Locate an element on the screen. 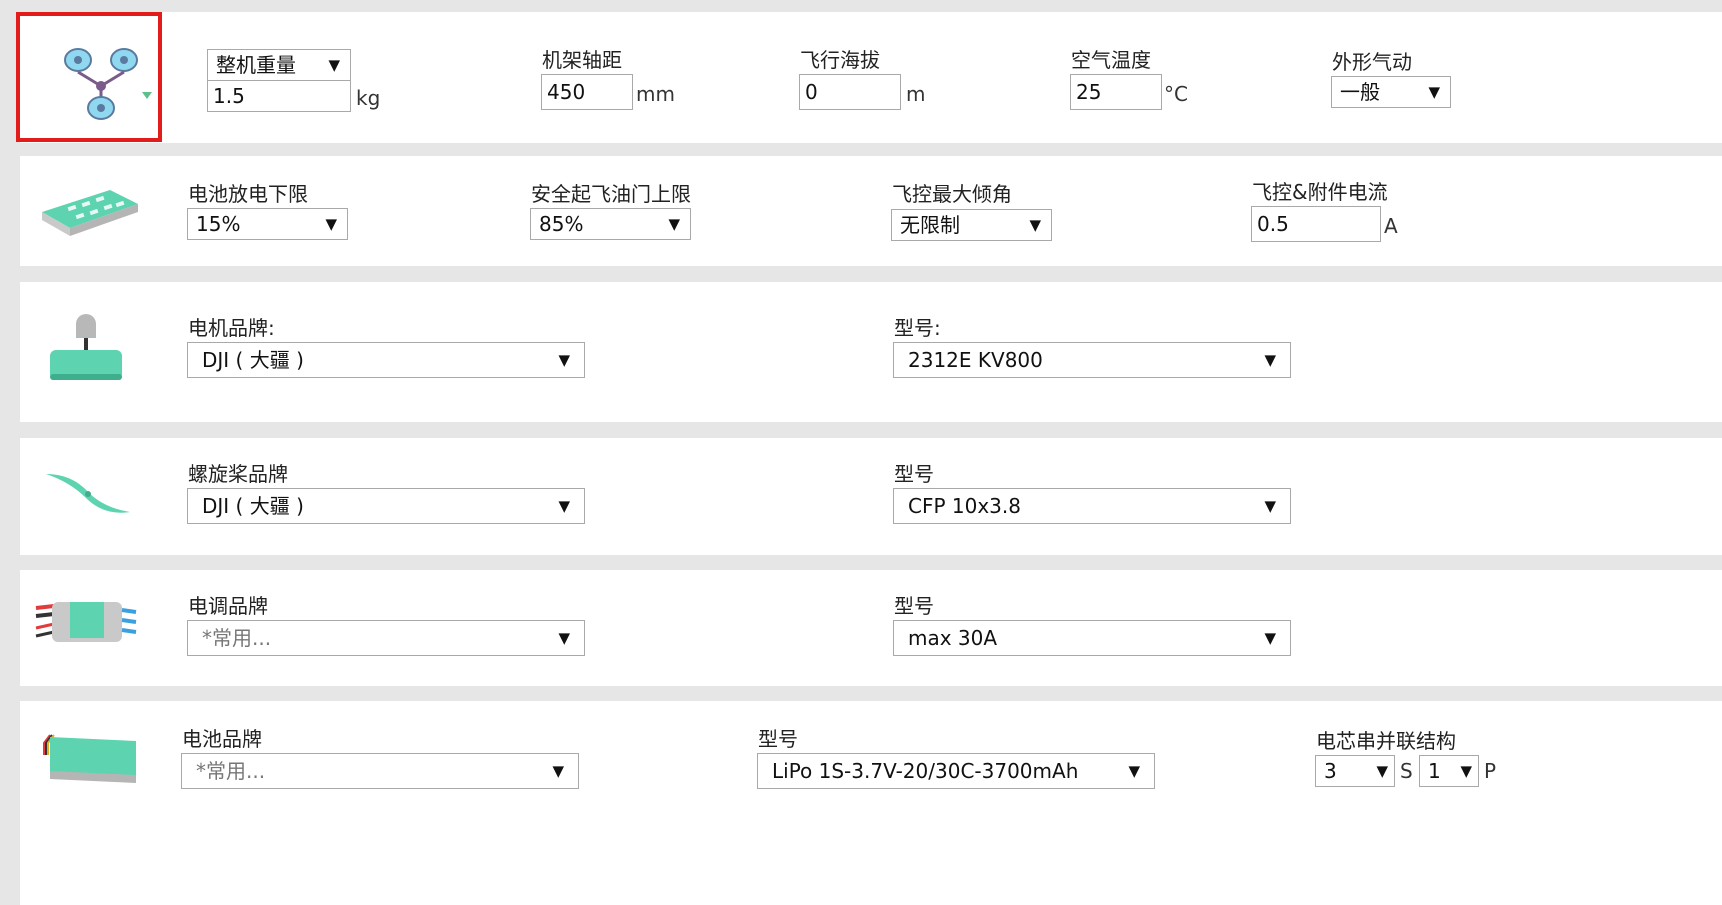 The image size is (1722, 905). motor-brand-label: 电机品牌: is located at coordinates (231, 328).